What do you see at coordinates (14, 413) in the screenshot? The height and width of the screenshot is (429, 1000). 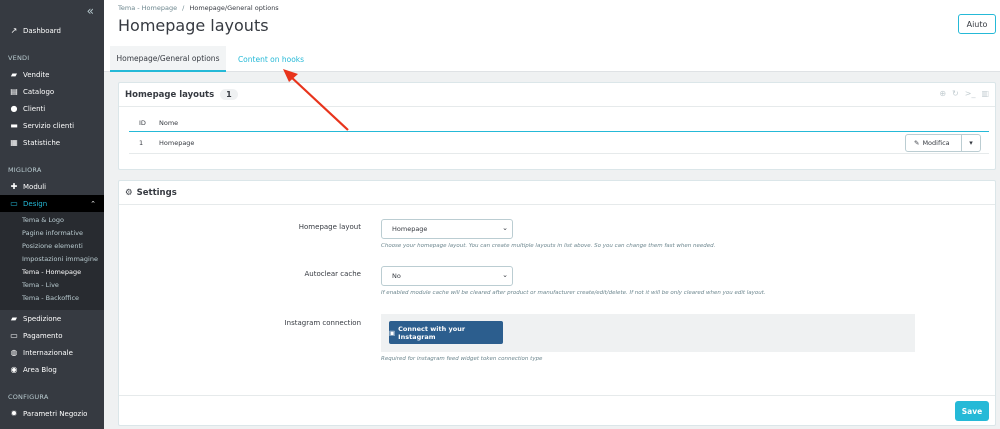 I see `settings-icon: ✹` at bounding box center [14, 413].